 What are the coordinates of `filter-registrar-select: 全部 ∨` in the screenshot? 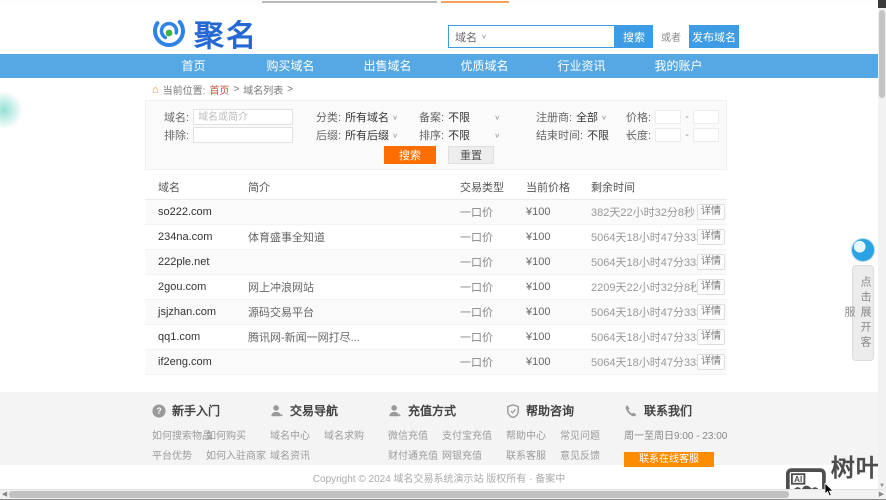 It's located at (591, 117).